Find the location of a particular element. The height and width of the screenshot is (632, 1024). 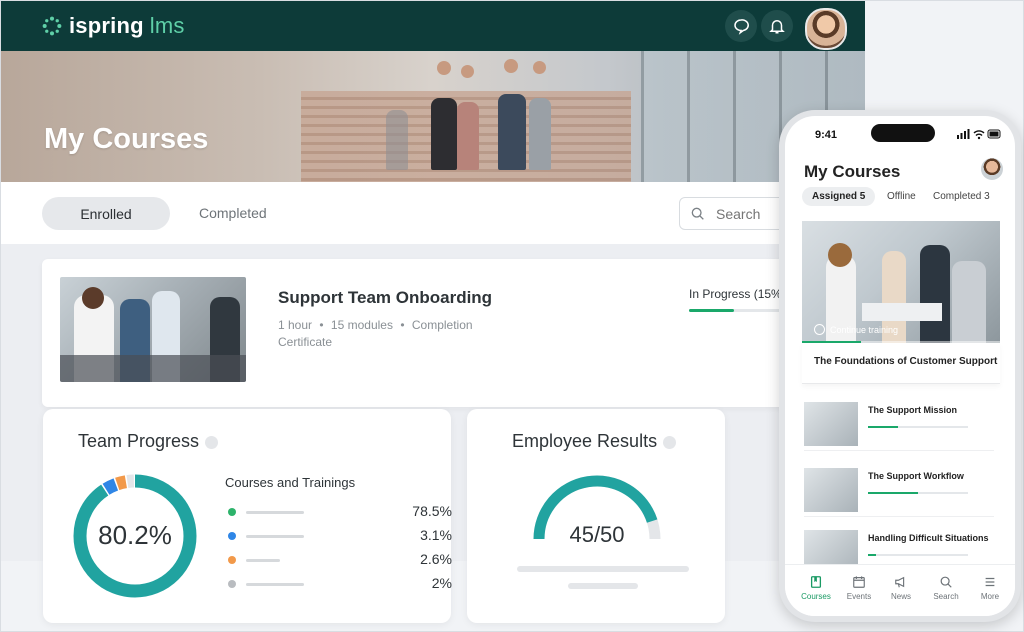

nav-courses: Courses is located at coordinates (816, 588).